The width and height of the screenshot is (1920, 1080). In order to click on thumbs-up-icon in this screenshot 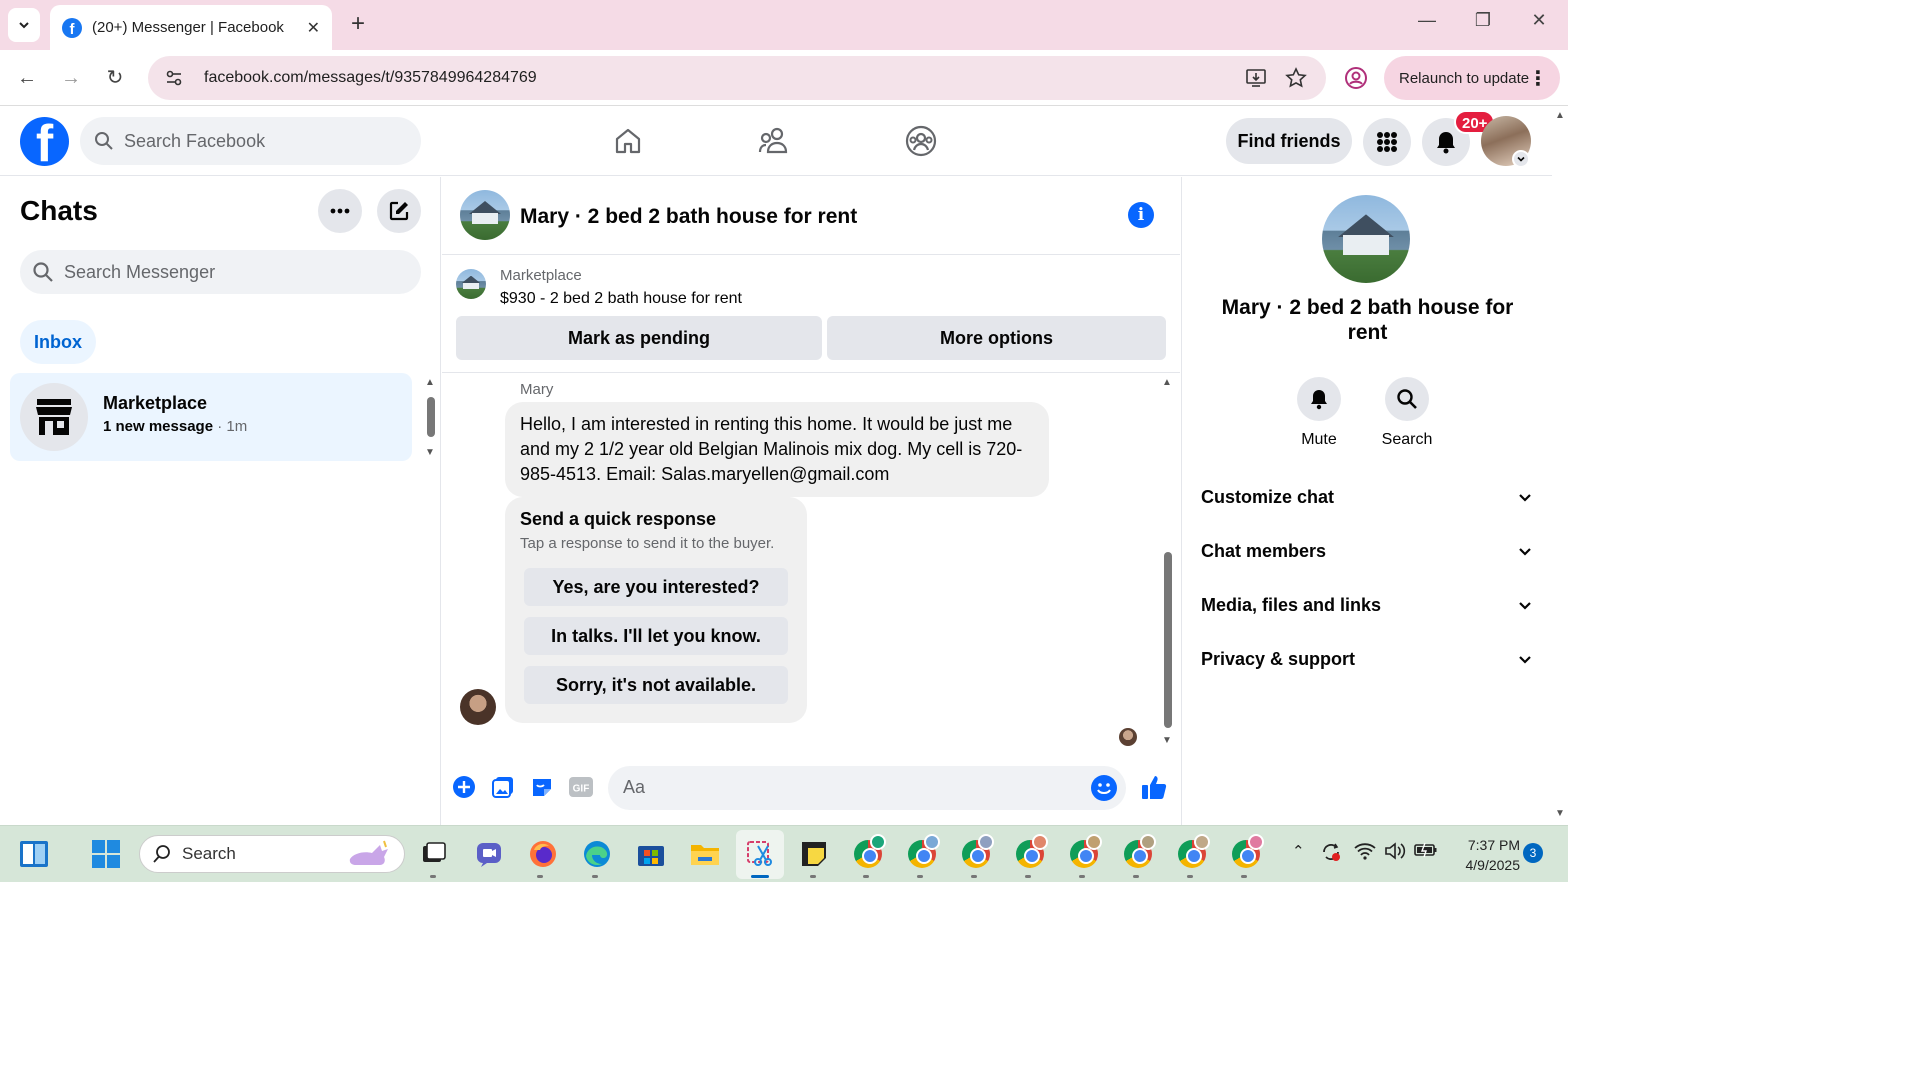, I will do `click(1154, 787)`.